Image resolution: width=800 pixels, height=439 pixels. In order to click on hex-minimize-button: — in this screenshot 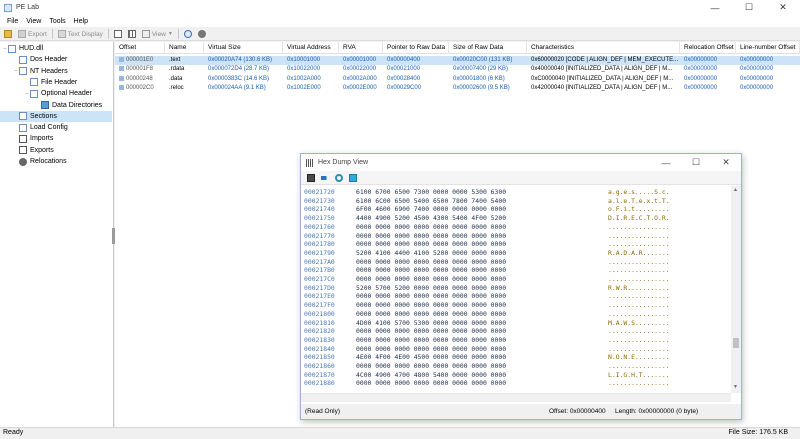, I will do `click(666, 162)`.